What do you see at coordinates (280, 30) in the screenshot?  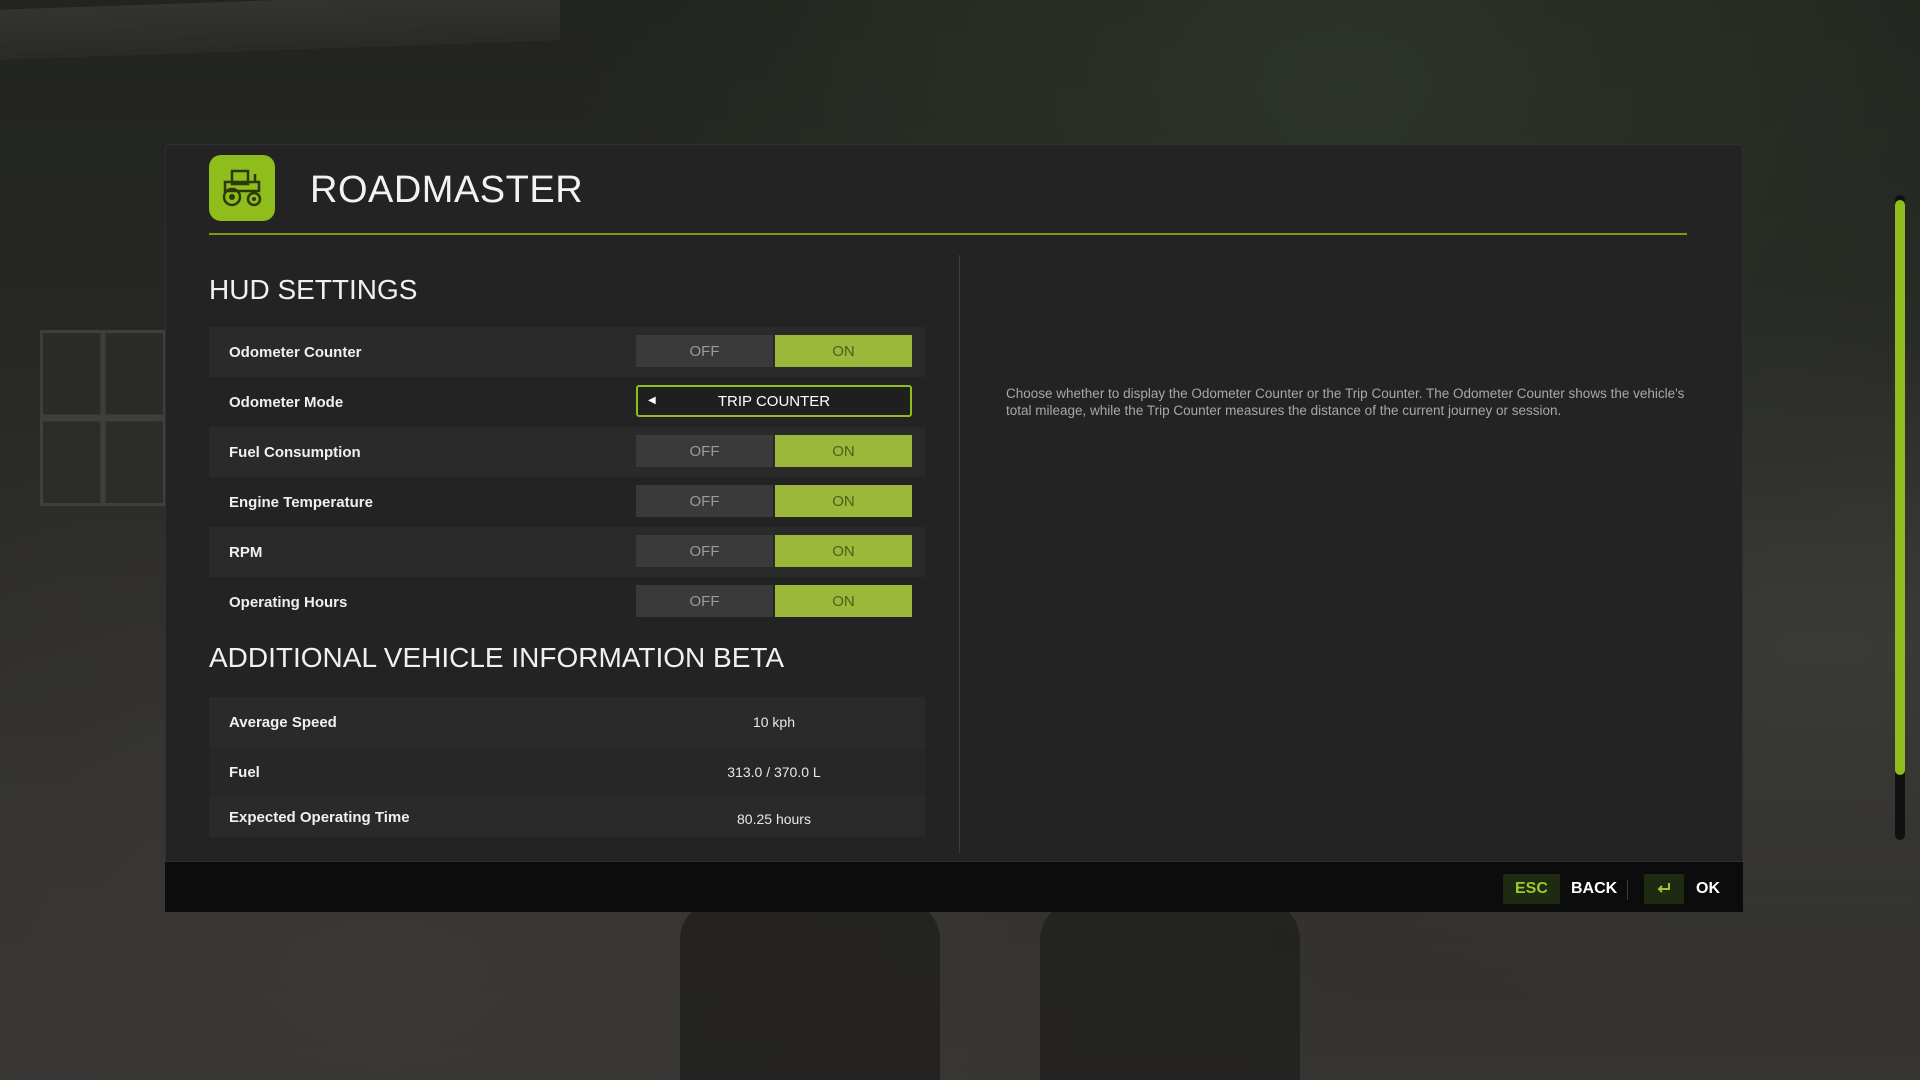 I see `background-roof` at bounding box center [280, 30].